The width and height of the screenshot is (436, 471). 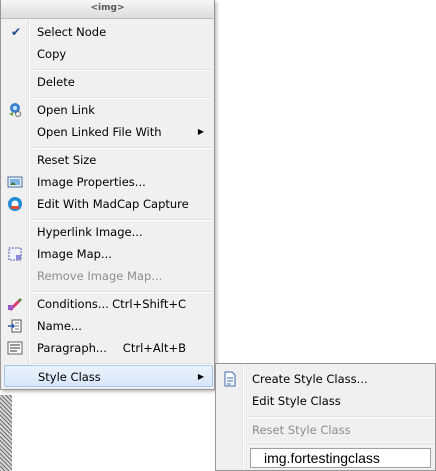 I want to click on menu-item-style-class: Style Class ▶, so click(x=108, y=376).